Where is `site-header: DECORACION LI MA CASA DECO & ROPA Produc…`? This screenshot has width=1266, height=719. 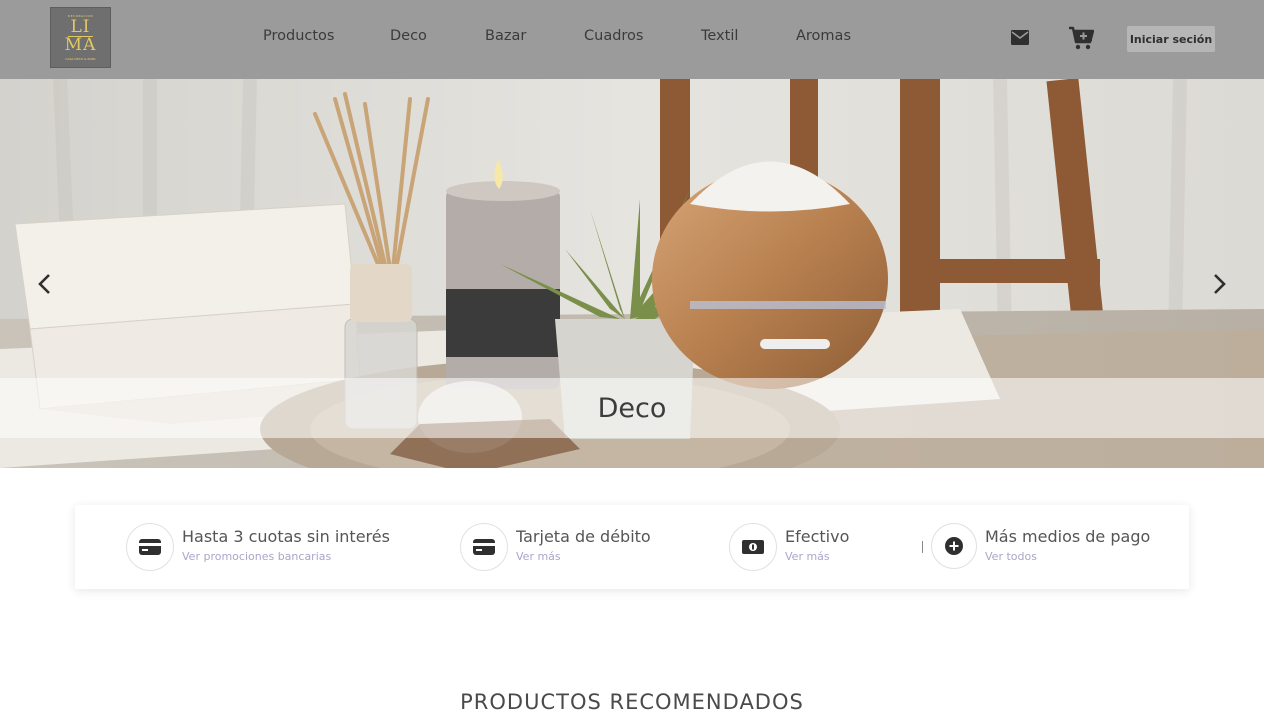 site-header: DECORACION LI MA CASA DECO & ROPA Produc… is located at coordinates (632, 39).